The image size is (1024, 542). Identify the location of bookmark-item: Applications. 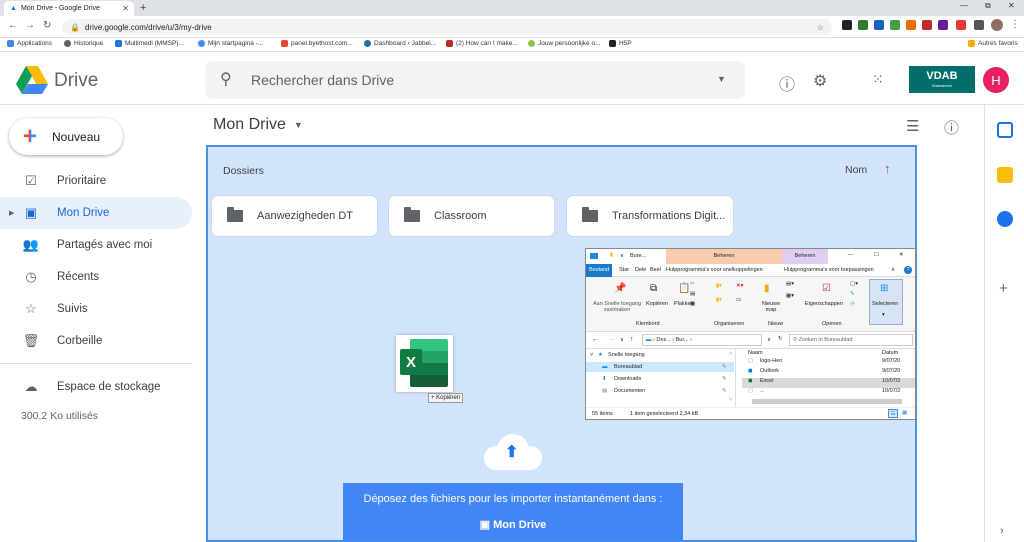
(29, 43).